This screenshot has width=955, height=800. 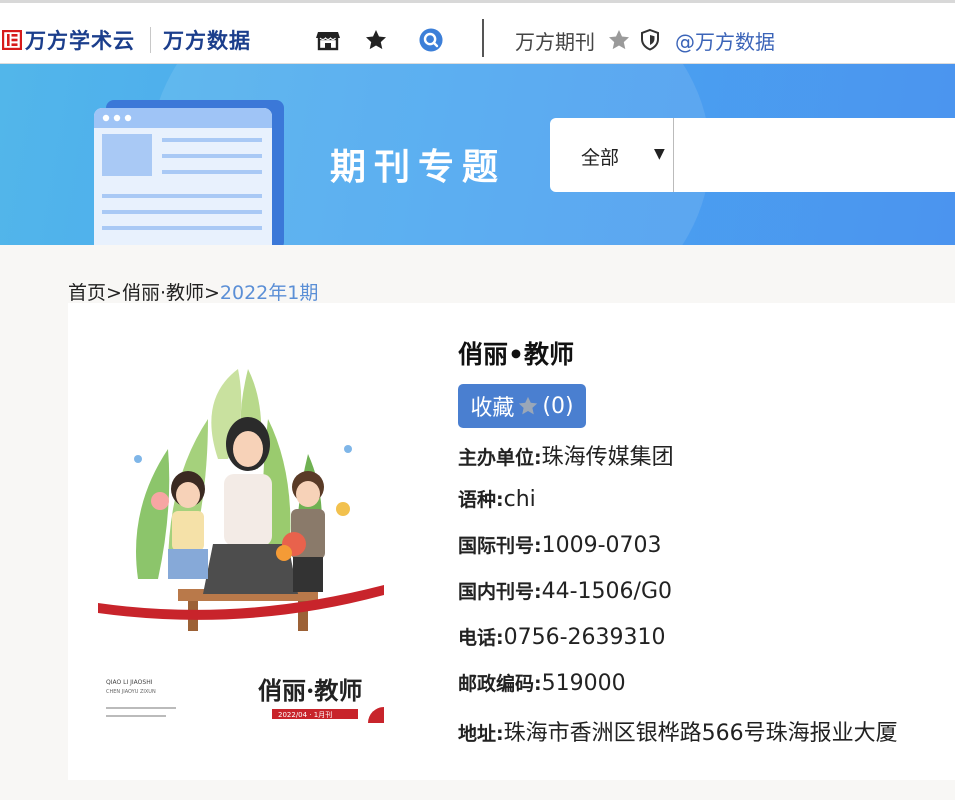 I want to click on breadcrumb-journal: 俏丽·教师, so click(x=163, y=293).